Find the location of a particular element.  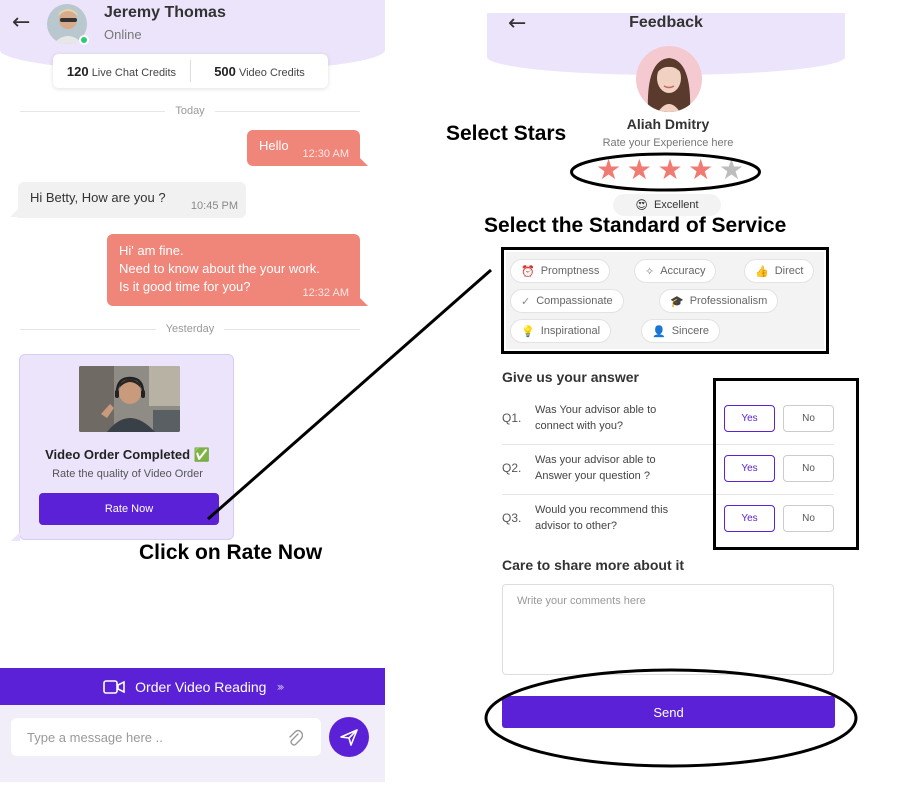

annotation-click-rate-now: Click on Rate Now is located at coordinates (231, 552).